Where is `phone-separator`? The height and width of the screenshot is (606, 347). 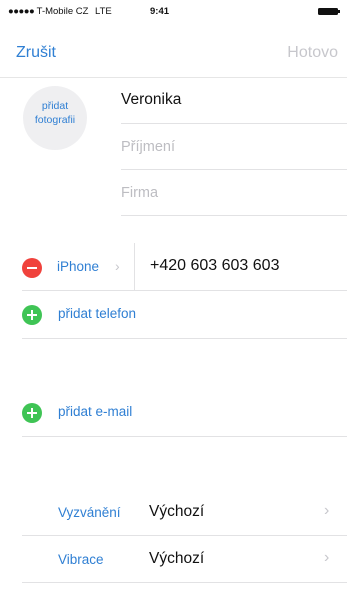 phone-separator is located at coordinates (134, 266).